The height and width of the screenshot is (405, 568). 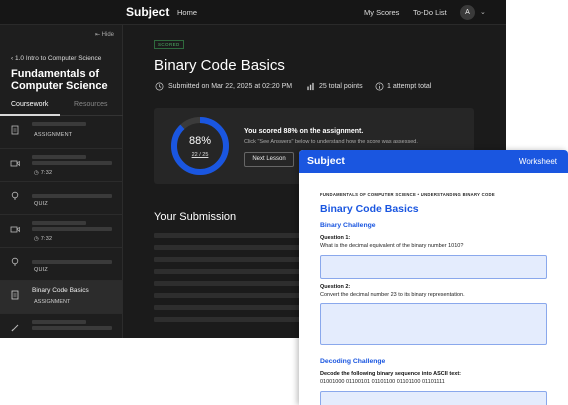 What do you see at coordinates (159, 86) in the screenshot?
I see `clock-icon` at bounding box center [159, 86].